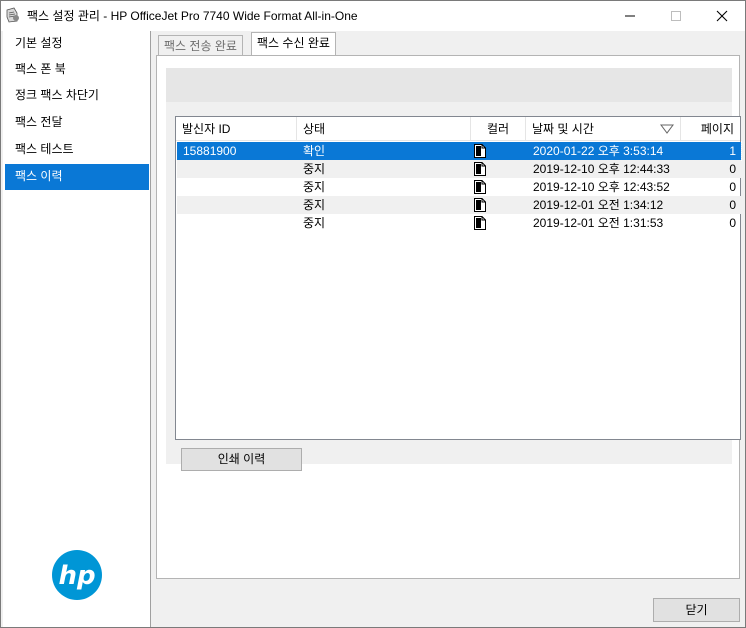  I want to click on close-icon, so click(722, 16).